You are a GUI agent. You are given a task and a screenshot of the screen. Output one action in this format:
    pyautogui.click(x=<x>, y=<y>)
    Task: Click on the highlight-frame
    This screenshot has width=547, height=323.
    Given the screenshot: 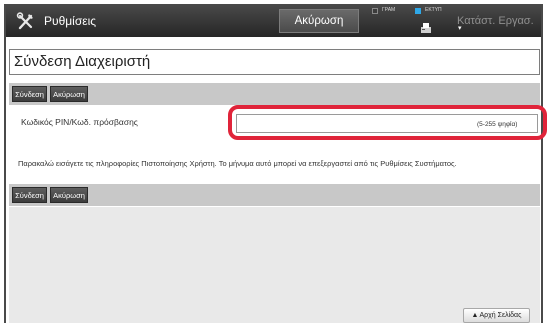 What is the action you would take?
    pyautogui.click(x=387, y=122)
    